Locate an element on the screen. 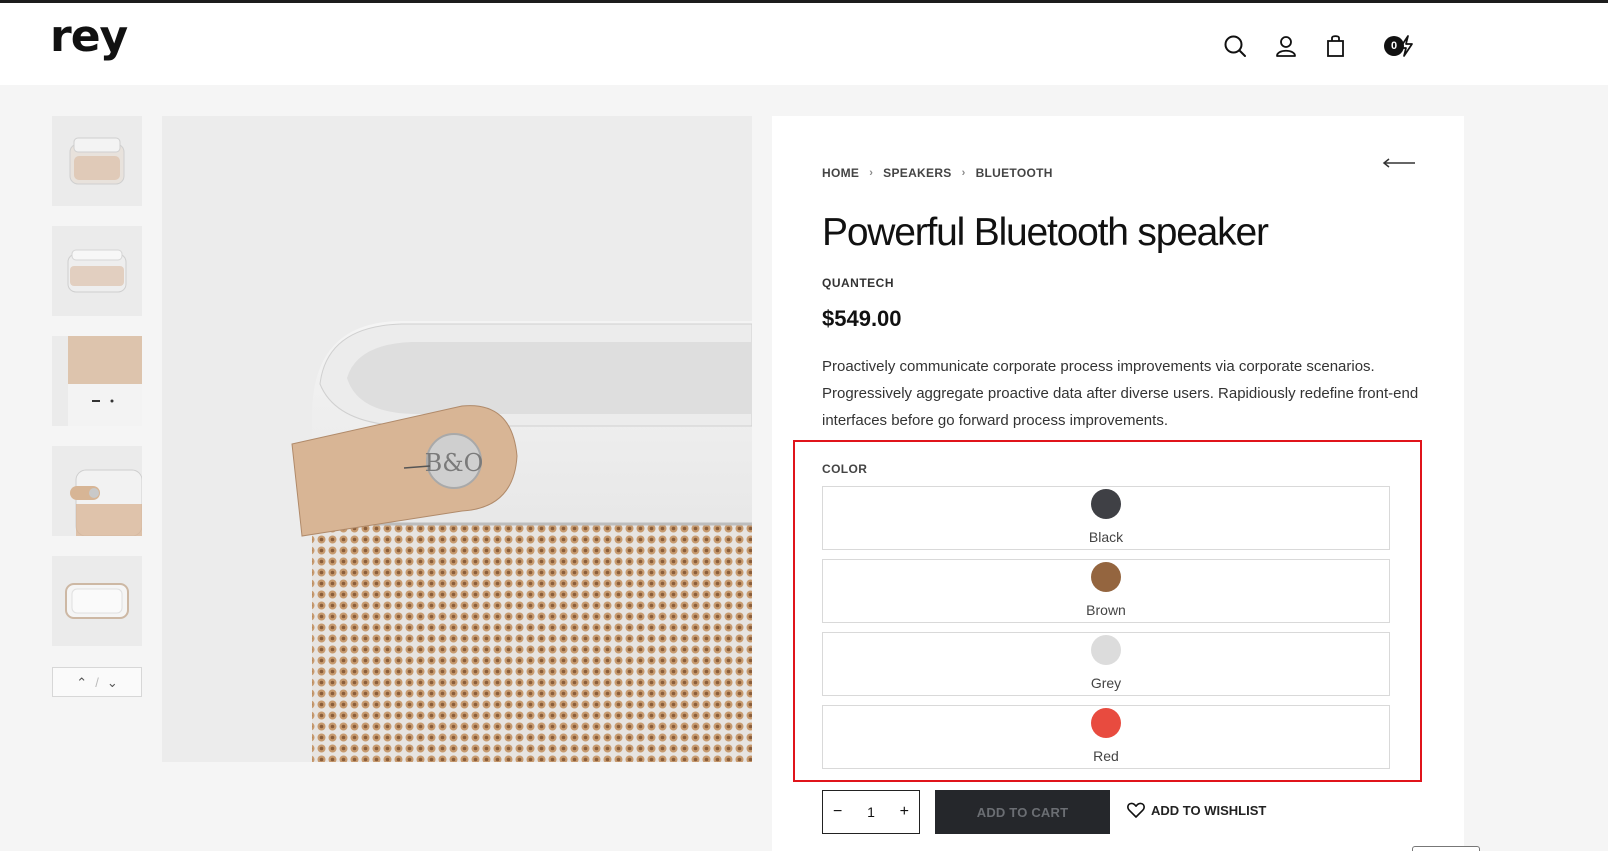 The image size is (1608, 851). site-logo: rey is located at coordinates (89, 37).